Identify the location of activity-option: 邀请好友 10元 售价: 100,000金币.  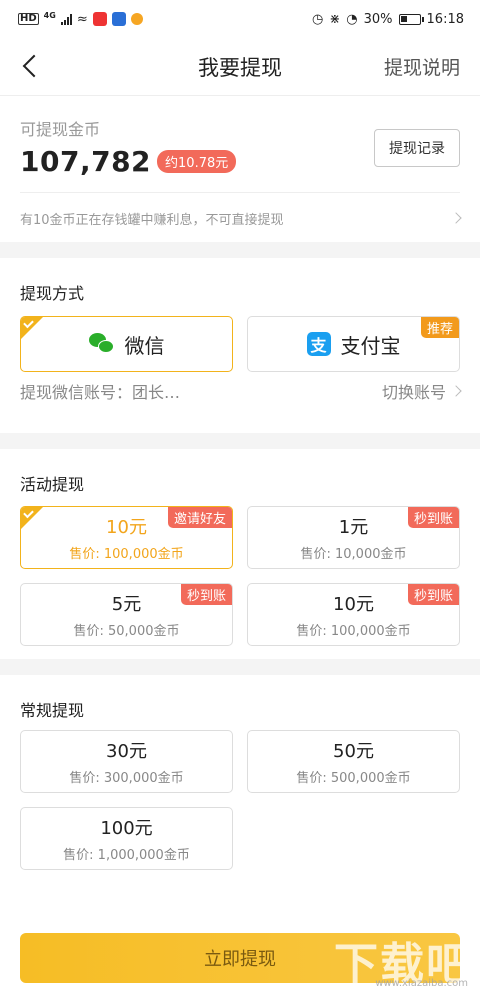
(126, 537).